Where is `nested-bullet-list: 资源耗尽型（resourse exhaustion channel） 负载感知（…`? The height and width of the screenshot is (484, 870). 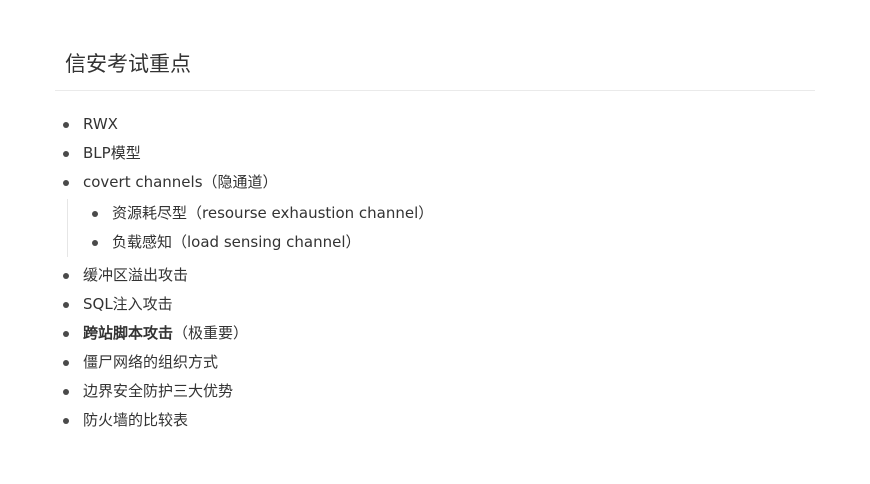 nested-bullet-list: 资源耗尽型（resourse exhaustion channel） 负载感知（… is located at coordinates (437, 228).